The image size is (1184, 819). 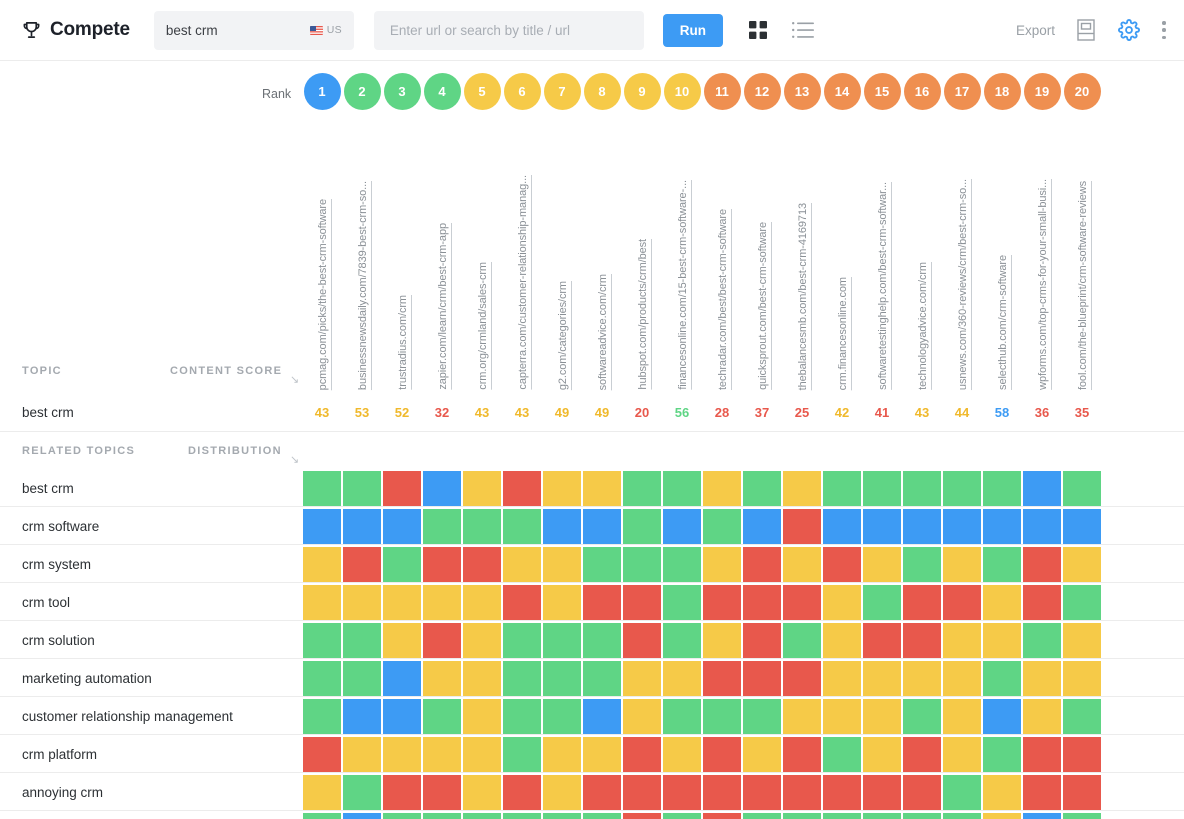 I want to click on list-view-icon, so click(x=802, y=30).